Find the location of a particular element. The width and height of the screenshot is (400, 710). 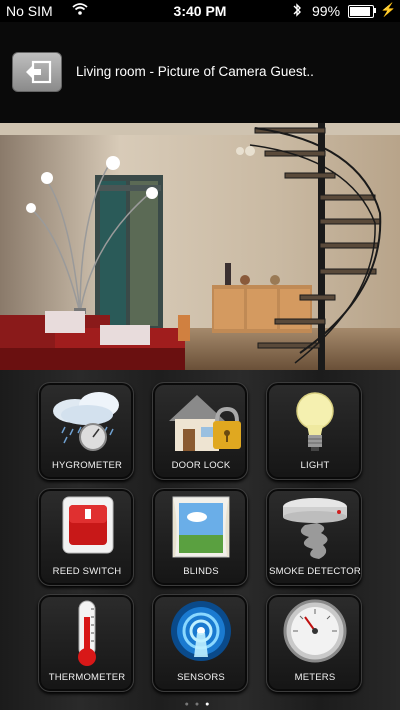

blinds-icon is located at coordinates (201, 527).